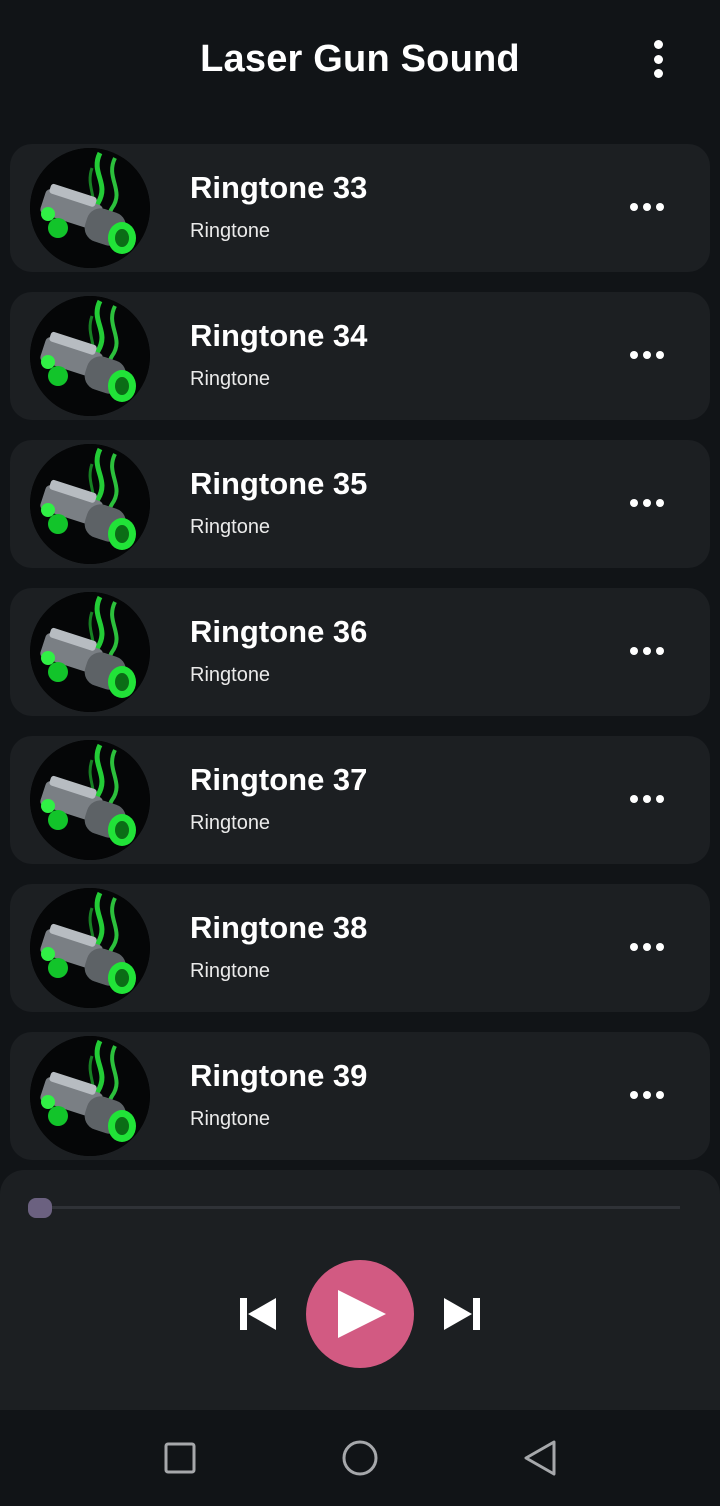 The image size is (720, 1506). Describe the element at coordinates (360, 1096) in the screenshot. I see `list-item: Ringtone 39 Ringtone` at that location.